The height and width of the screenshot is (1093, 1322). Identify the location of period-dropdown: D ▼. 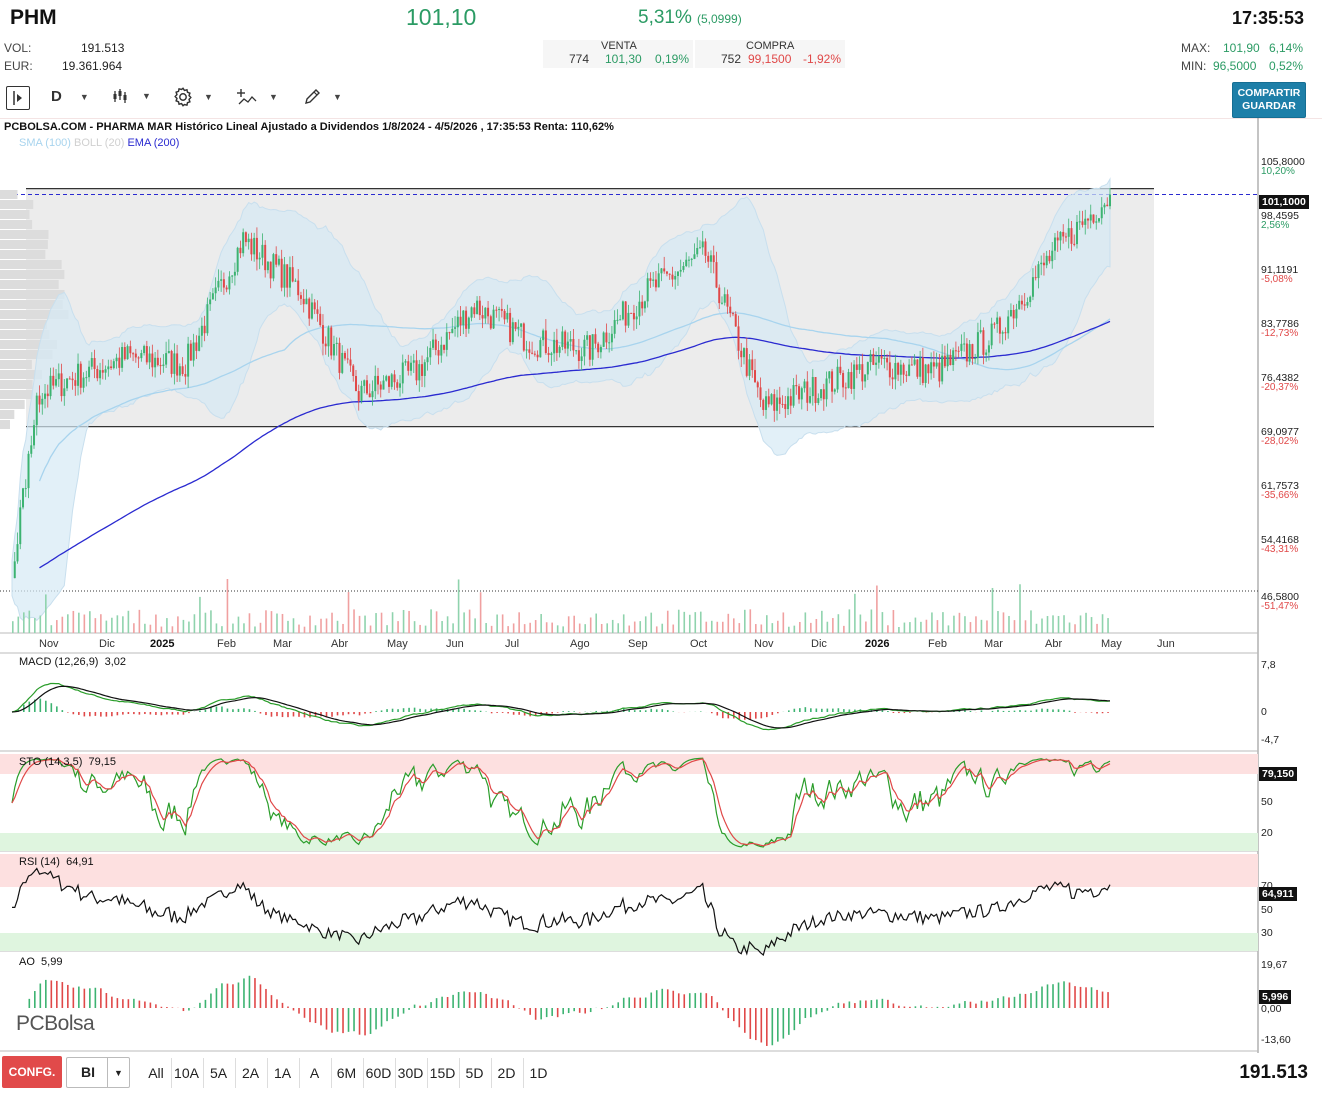
(70, 96).